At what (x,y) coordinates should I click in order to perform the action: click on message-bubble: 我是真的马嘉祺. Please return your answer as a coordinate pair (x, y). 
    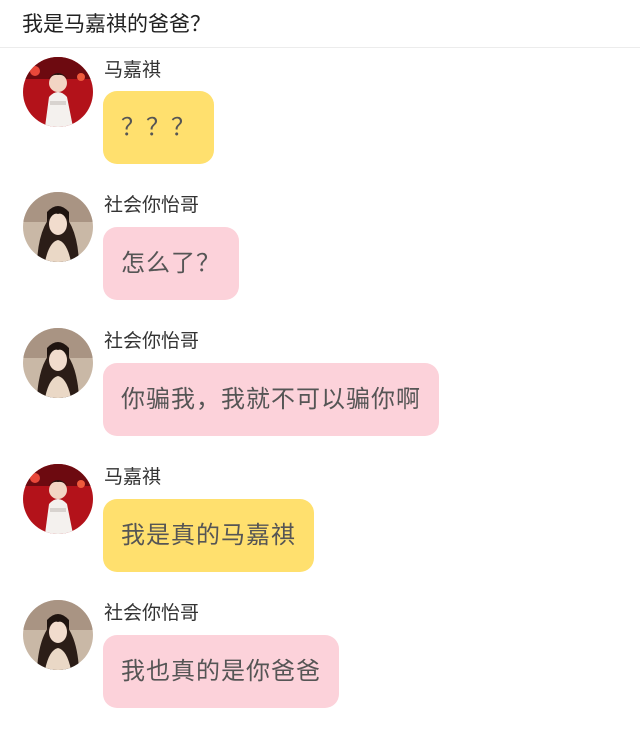
    Looking at the image, I should click on (208, 535).